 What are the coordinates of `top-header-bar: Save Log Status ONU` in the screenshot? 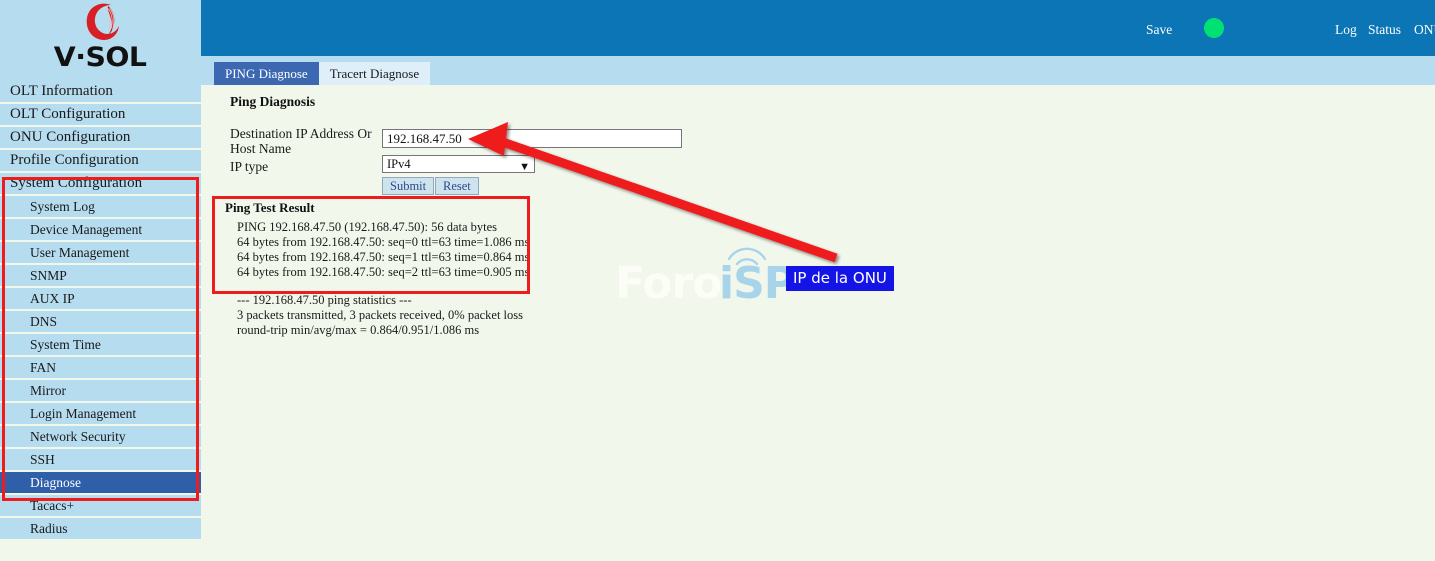 It's located at (818, 28).